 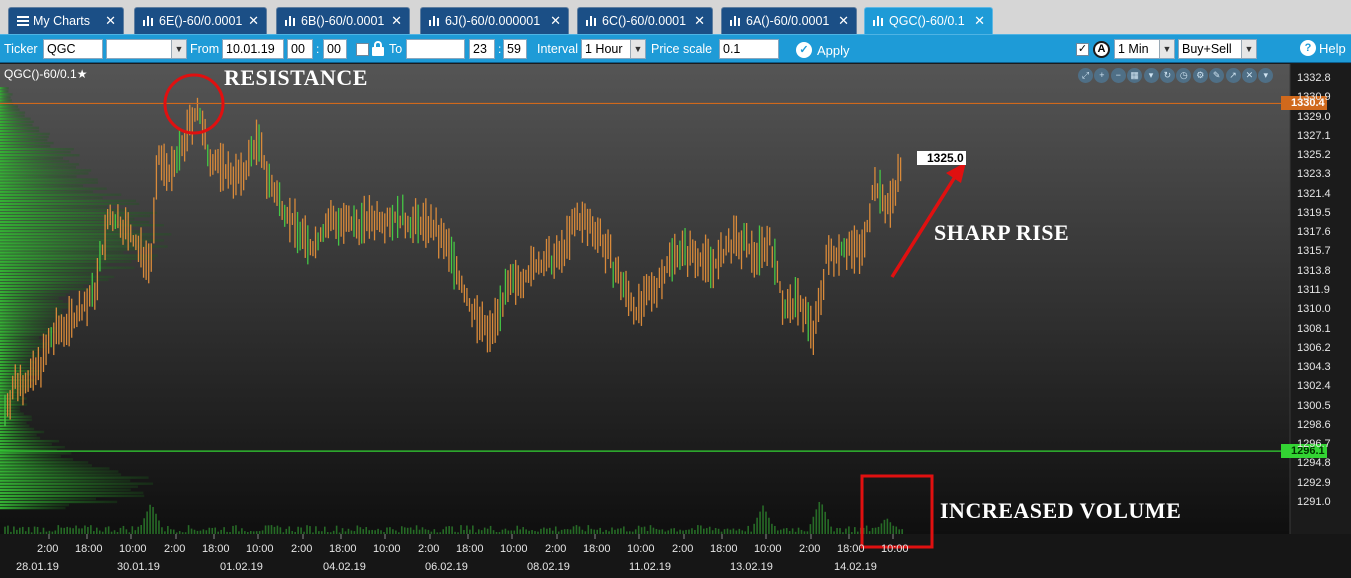 What do you see at coordinates (1082, 49) in the screenshot?
I see `auto-checkbox: ✓` at bounding box center [1082, 49].